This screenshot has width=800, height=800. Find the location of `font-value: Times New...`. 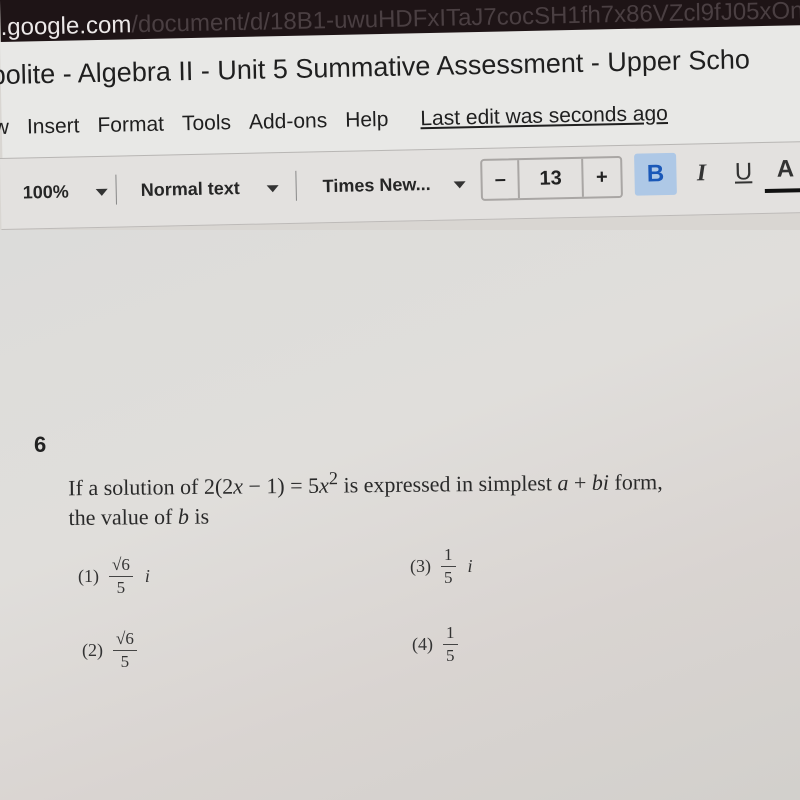

font-value: Times New... is located at coordinates (376, 185).